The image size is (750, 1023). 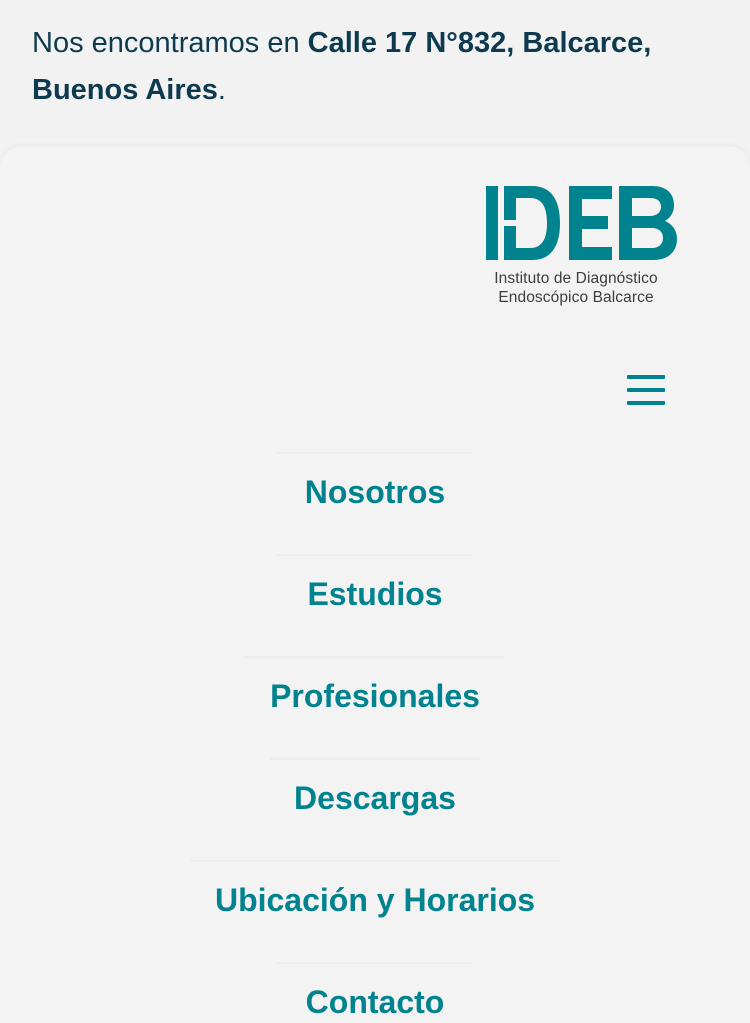 I want to click on nav-link-nosotros: Nosotros, so click(x=375, y=492).